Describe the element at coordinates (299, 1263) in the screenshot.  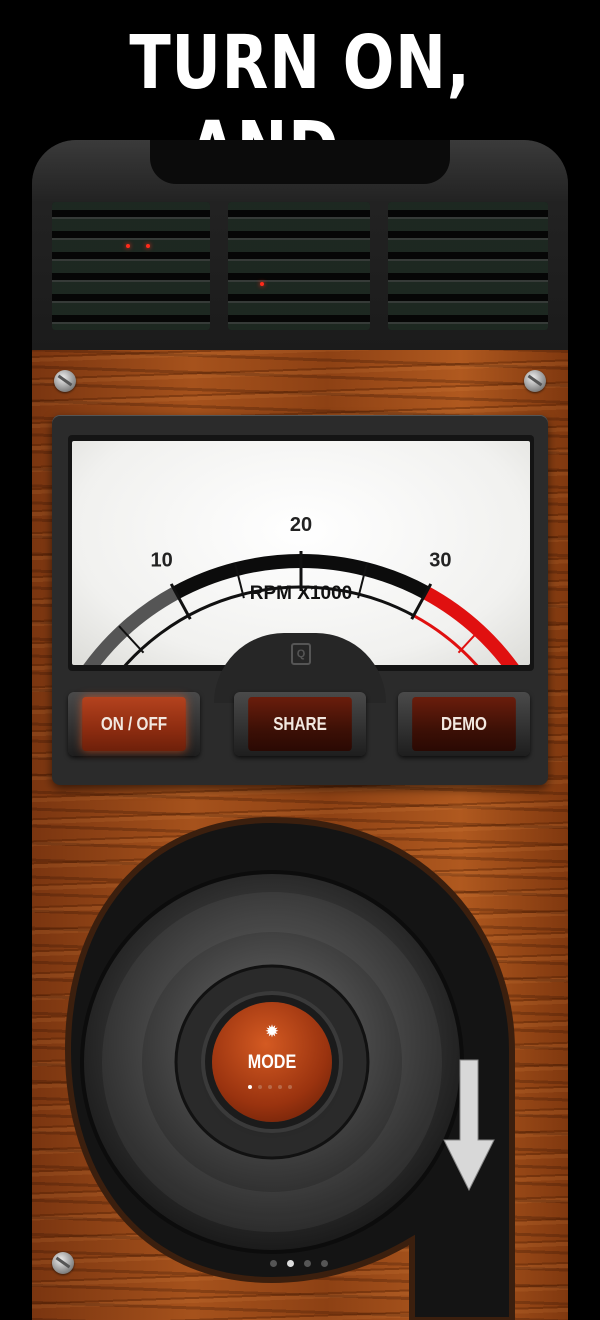
I see `page-indicator` at that location.